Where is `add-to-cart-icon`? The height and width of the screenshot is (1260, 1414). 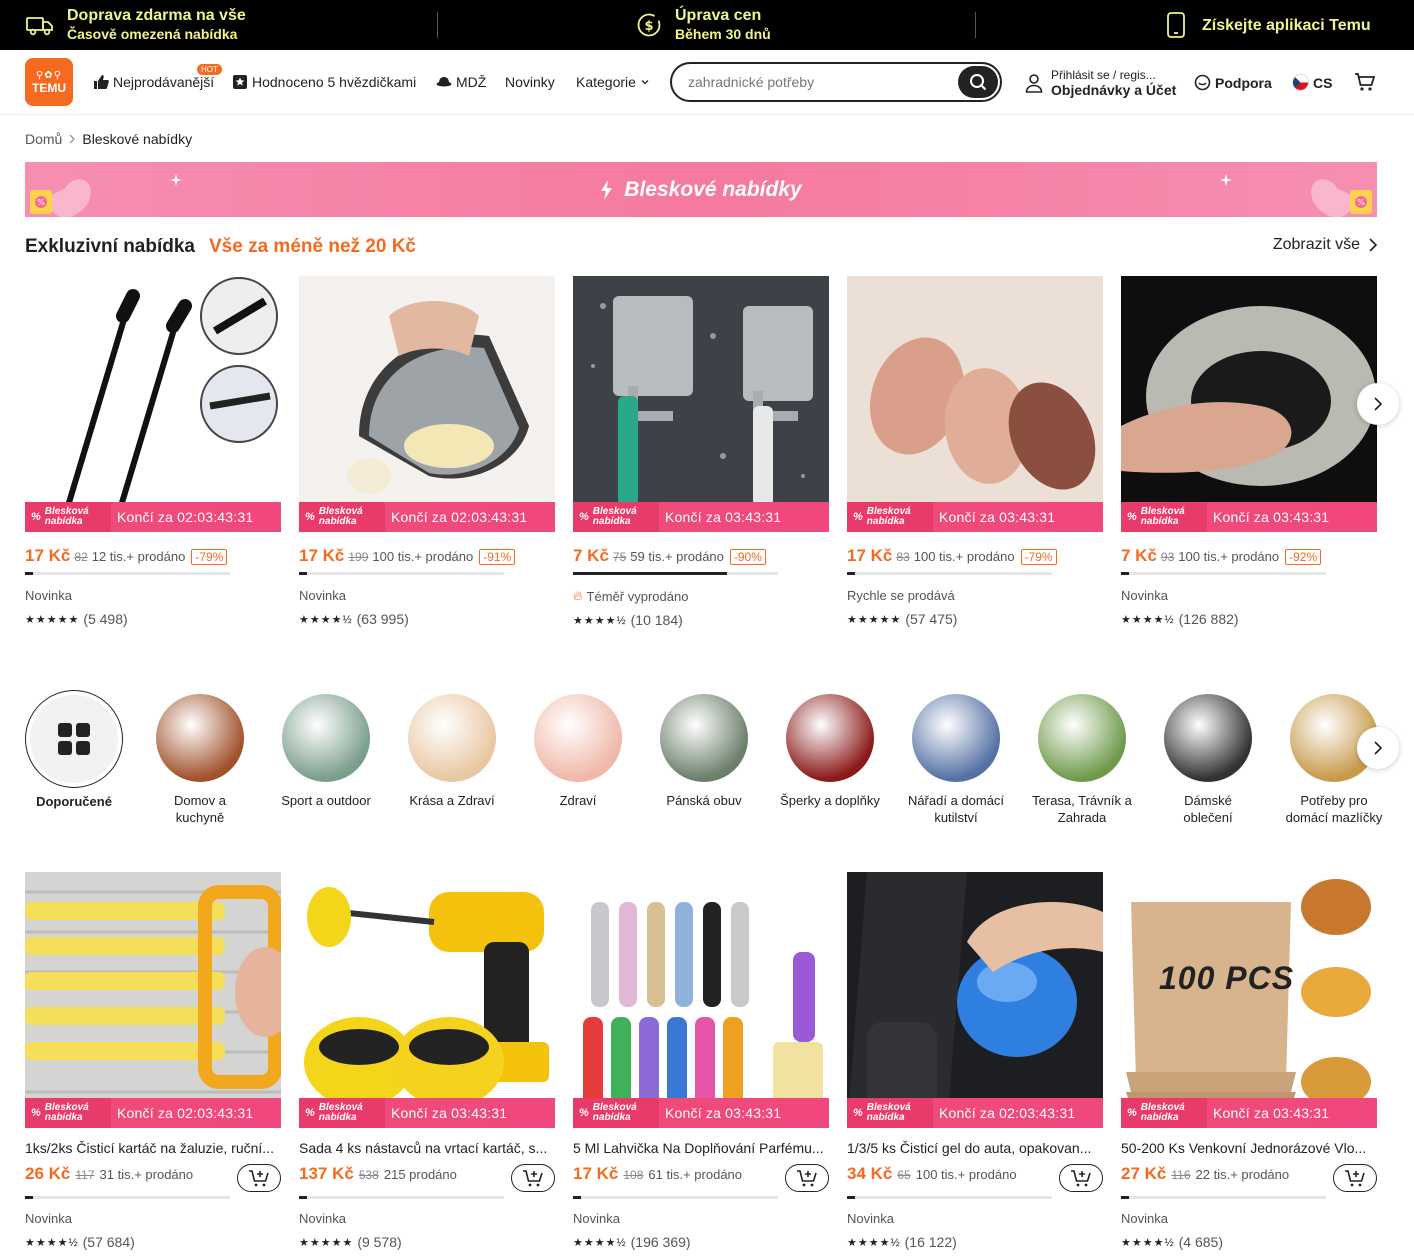 add-to-cart-icon is located at coordinates (259, 1178).